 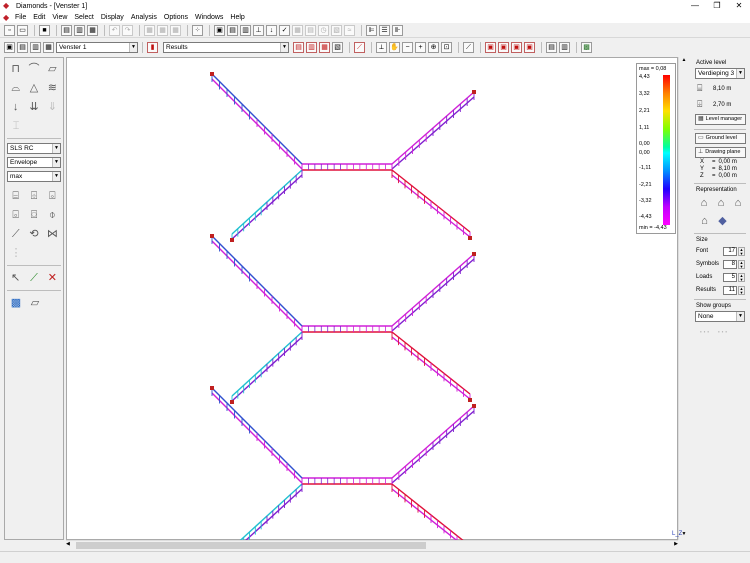 I want to click on drawing-plane-button: ⊥ Drawing plane, so click(x=720, y=152).